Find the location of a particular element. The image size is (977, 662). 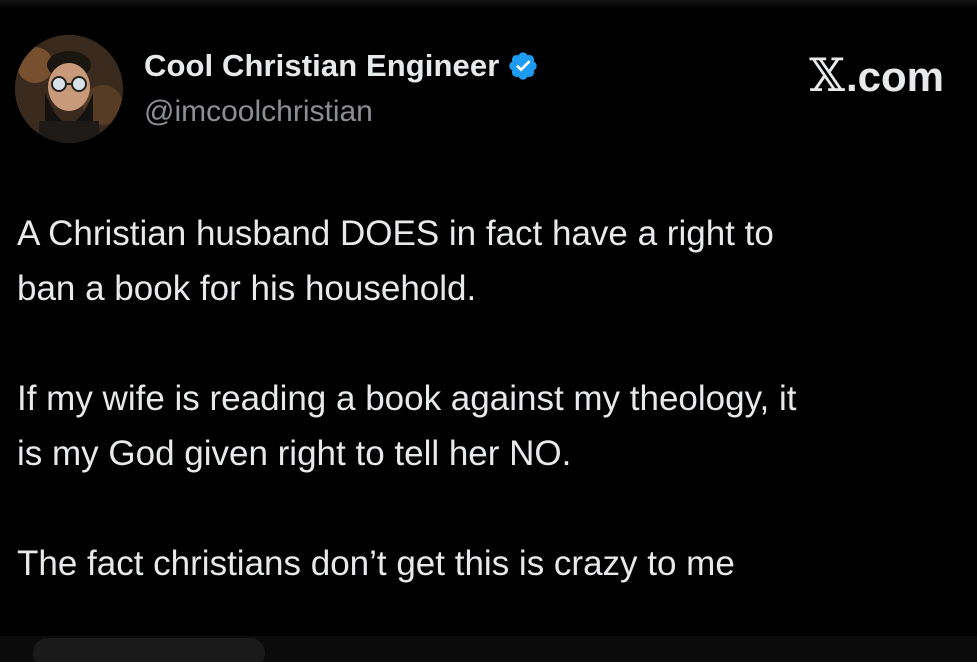

verified-badge-icon is located at coordinates (523, 66).